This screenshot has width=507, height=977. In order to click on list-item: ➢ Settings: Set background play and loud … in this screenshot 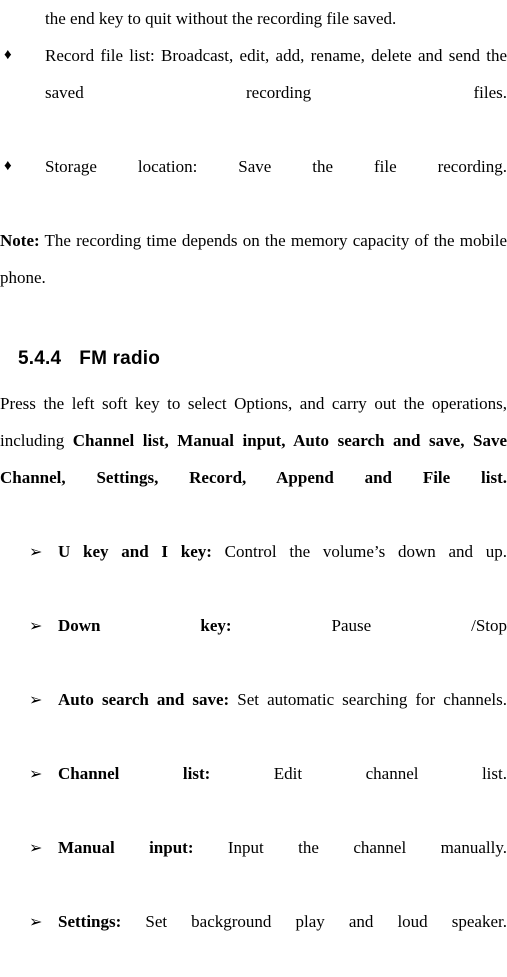, I will do `click(253, 940)`.